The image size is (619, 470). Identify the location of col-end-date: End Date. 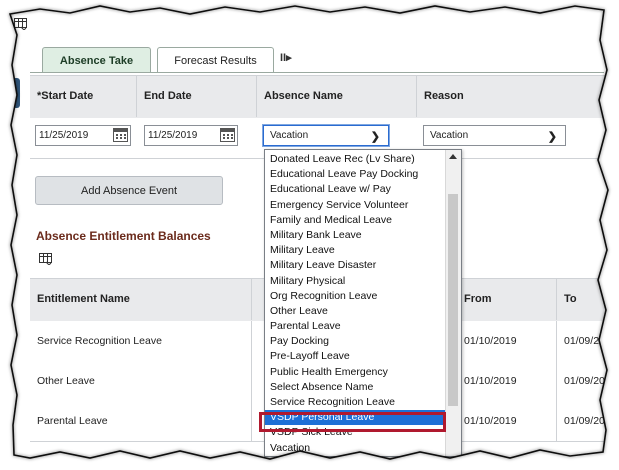
(197, 96).